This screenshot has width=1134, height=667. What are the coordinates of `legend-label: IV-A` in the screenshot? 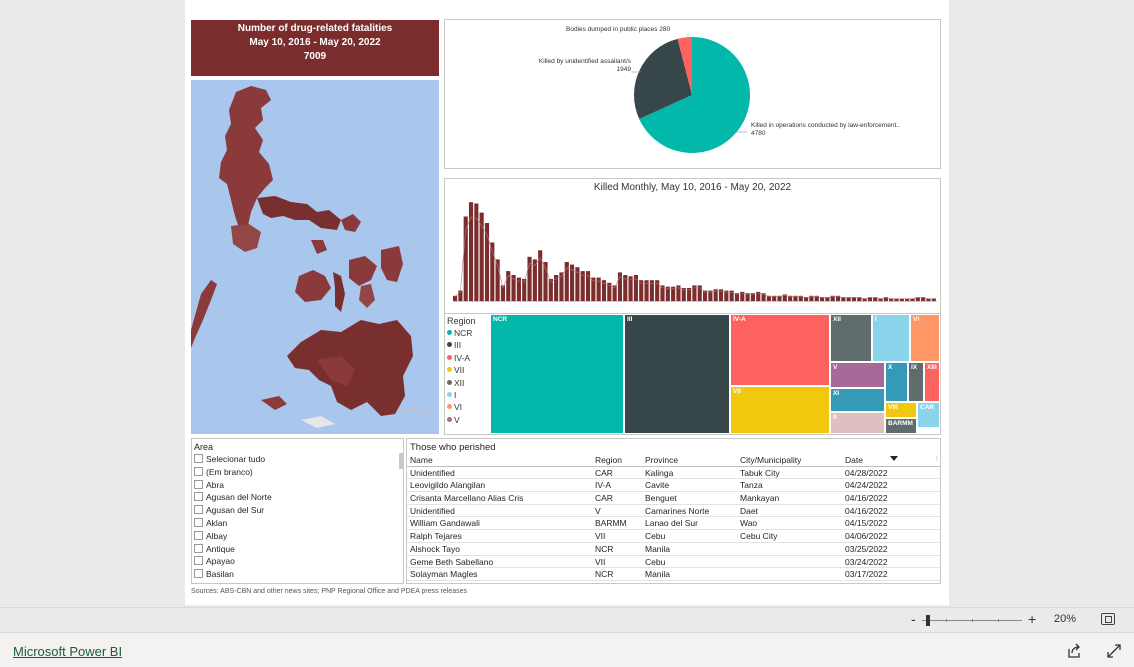 It's located at (462, 357).